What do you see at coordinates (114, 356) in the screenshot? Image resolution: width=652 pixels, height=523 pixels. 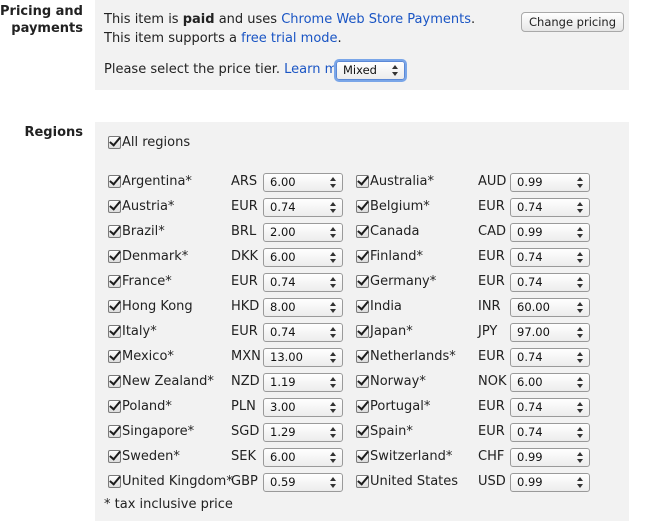 I see `region-checkbox-mexico` at bounding box center [114, 356].